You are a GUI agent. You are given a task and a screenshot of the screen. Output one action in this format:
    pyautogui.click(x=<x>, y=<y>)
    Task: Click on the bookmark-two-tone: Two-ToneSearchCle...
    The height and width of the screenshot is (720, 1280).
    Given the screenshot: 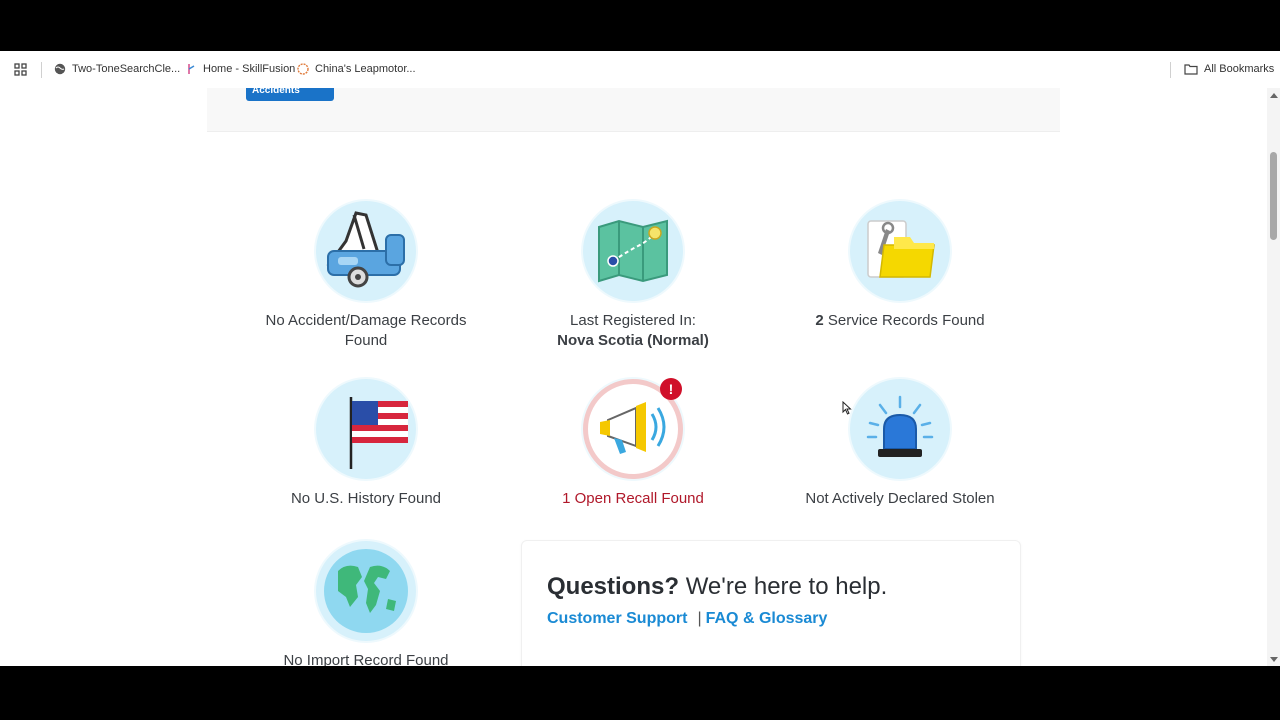 What is the action you would take?
    pyautogui.click(x=117, y=69)
    